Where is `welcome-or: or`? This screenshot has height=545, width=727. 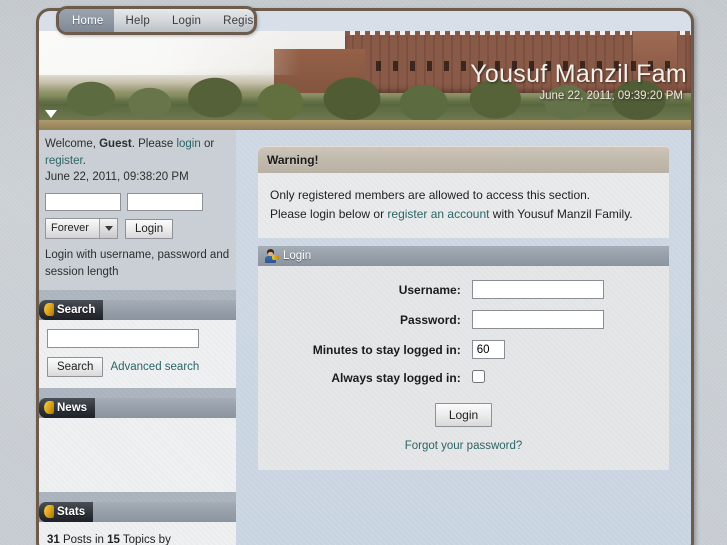 welcome-or: or is located at coordinates (207, 144).